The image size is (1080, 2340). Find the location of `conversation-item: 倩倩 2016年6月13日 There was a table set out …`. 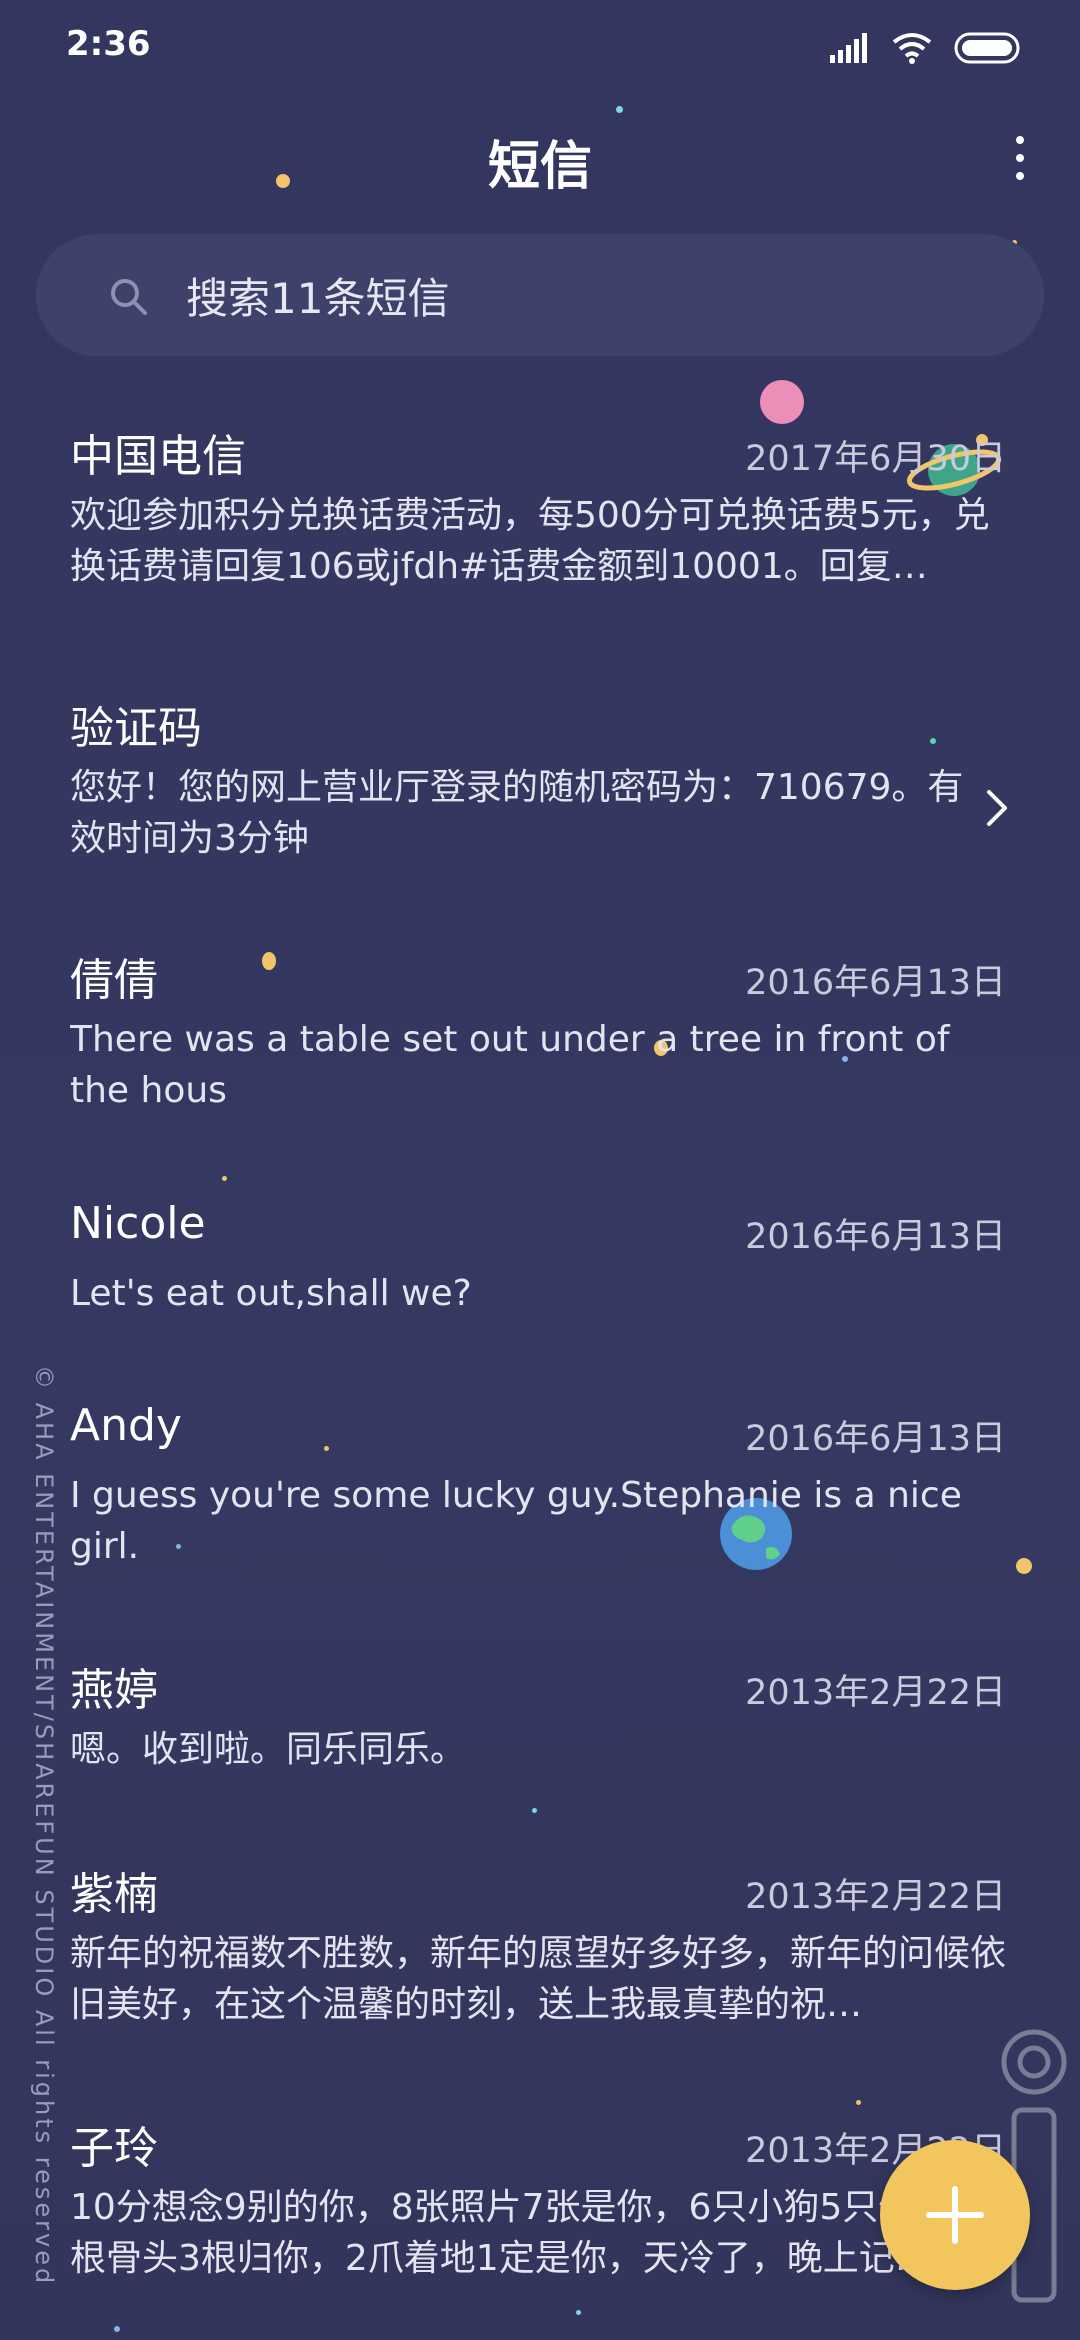

conversation-item: 倩倩 2016年6月13日 There was a table set out … is located at coordinates (540, 1044).